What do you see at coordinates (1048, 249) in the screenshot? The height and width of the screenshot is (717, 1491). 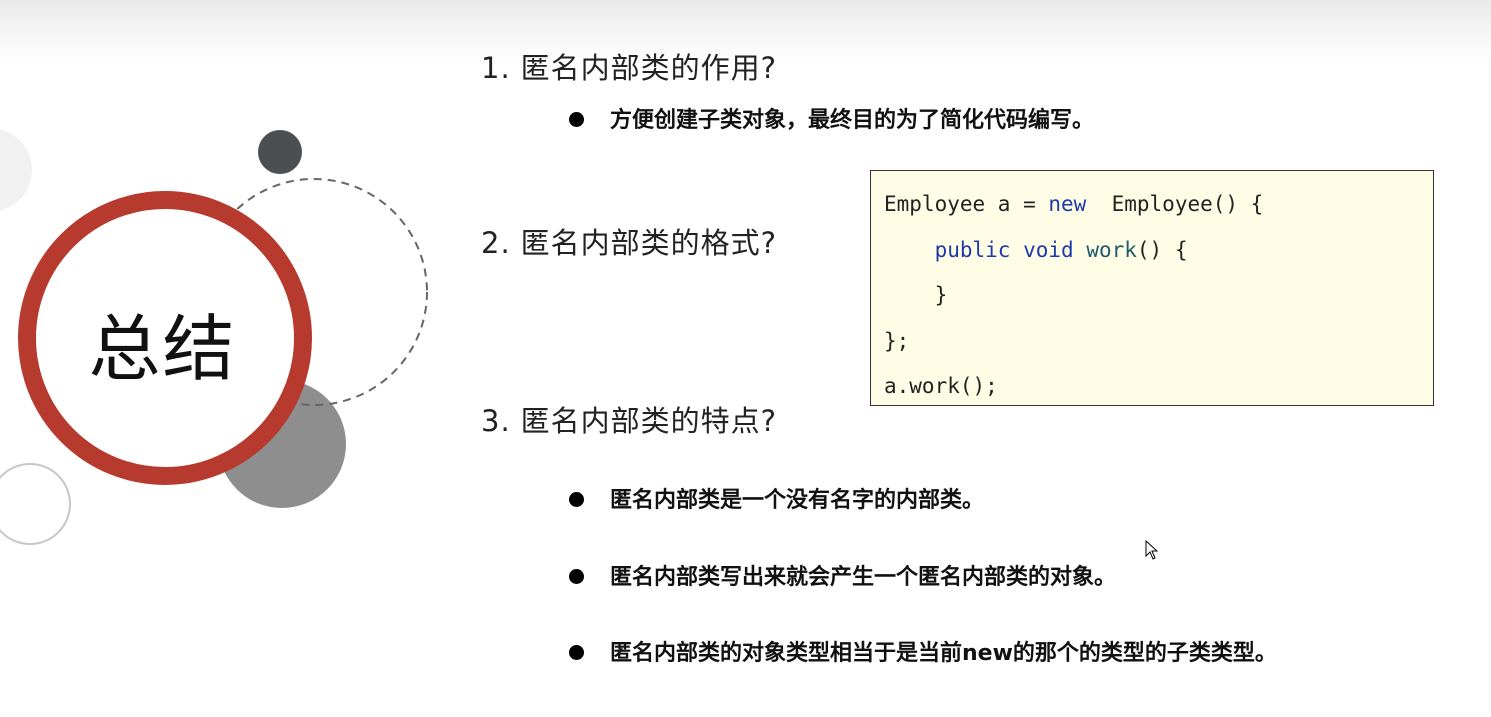 I see `code-keyword-void: void` at bounding box center [1048, 249].